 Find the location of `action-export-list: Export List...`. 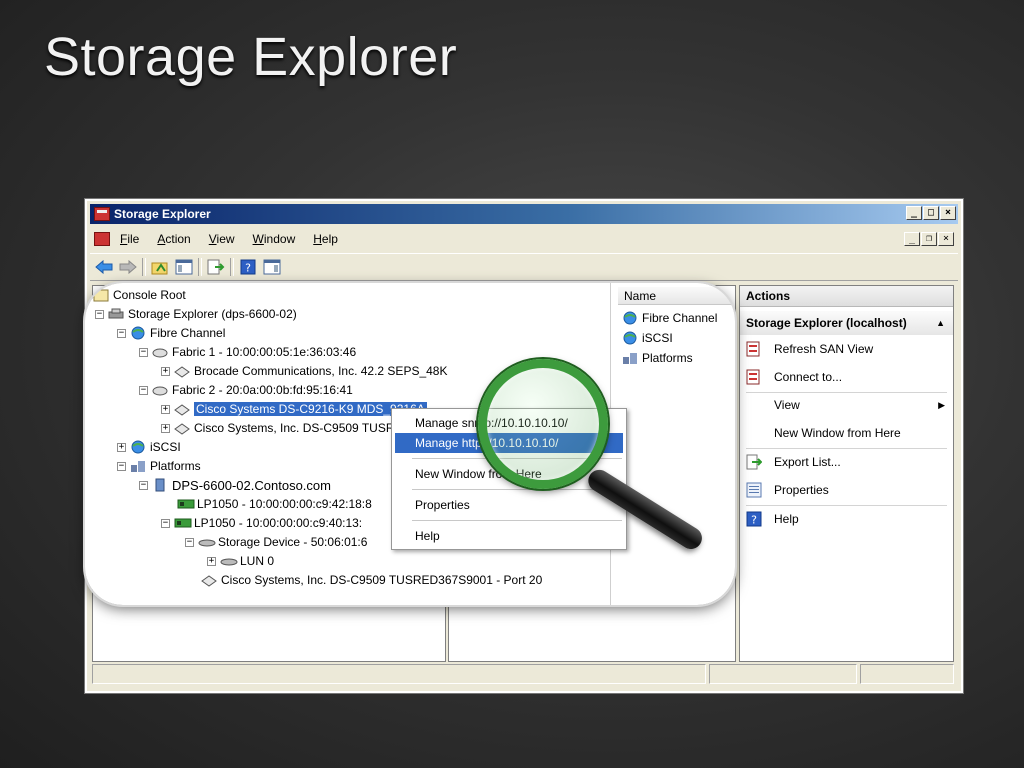

action-export-list: Export List... is located at coordinates (846, 462).